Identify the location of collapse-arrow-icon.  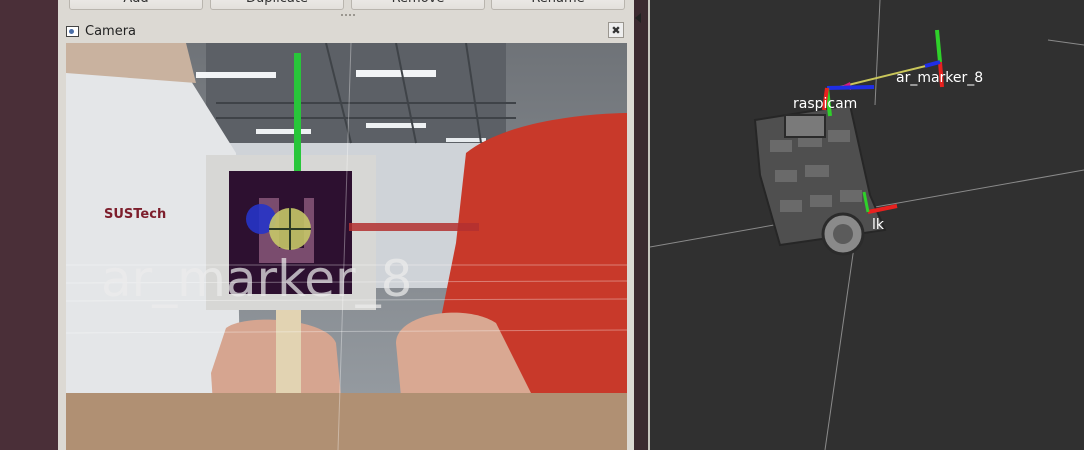
(638, 18).